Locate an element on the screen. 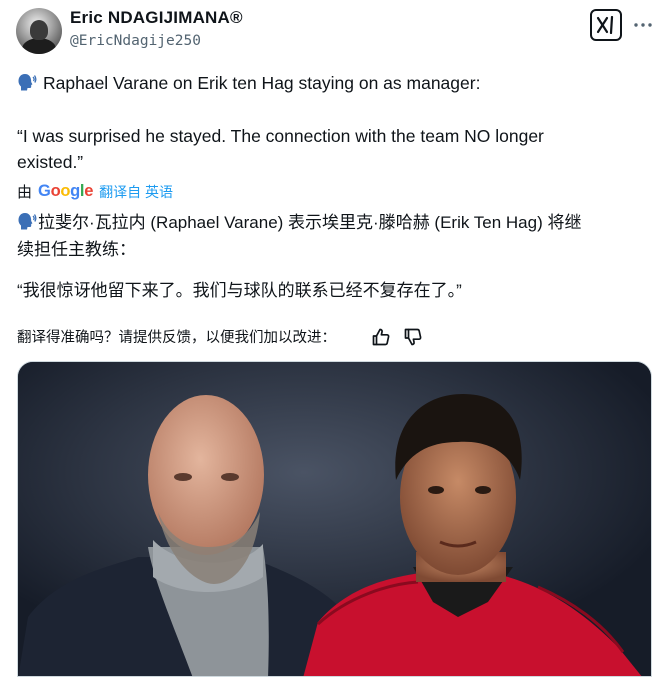 The image size is (661, 677). thumbs-down-icon is located at coordinates (413, 337).